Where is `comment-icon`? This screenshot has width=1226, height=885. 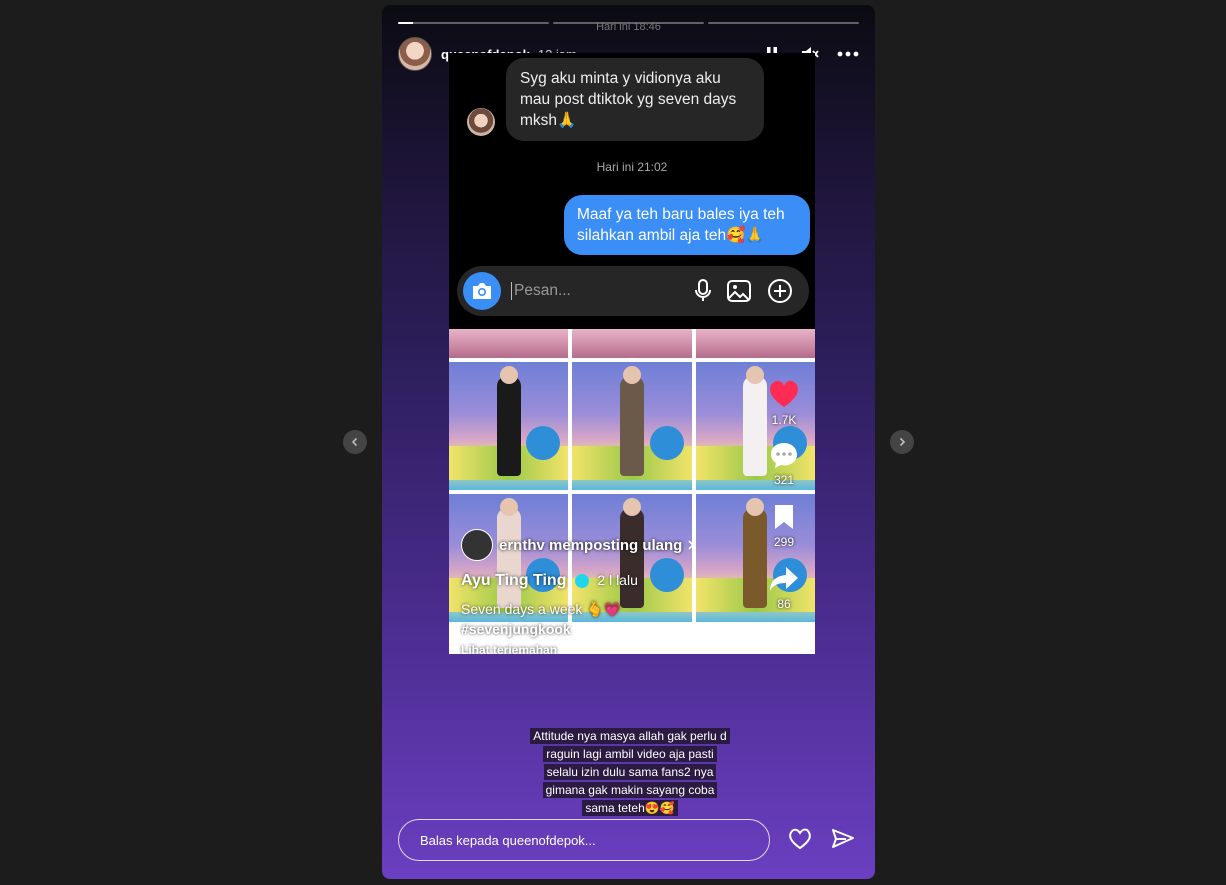 comment-icon is located at coordinates (784, 455).